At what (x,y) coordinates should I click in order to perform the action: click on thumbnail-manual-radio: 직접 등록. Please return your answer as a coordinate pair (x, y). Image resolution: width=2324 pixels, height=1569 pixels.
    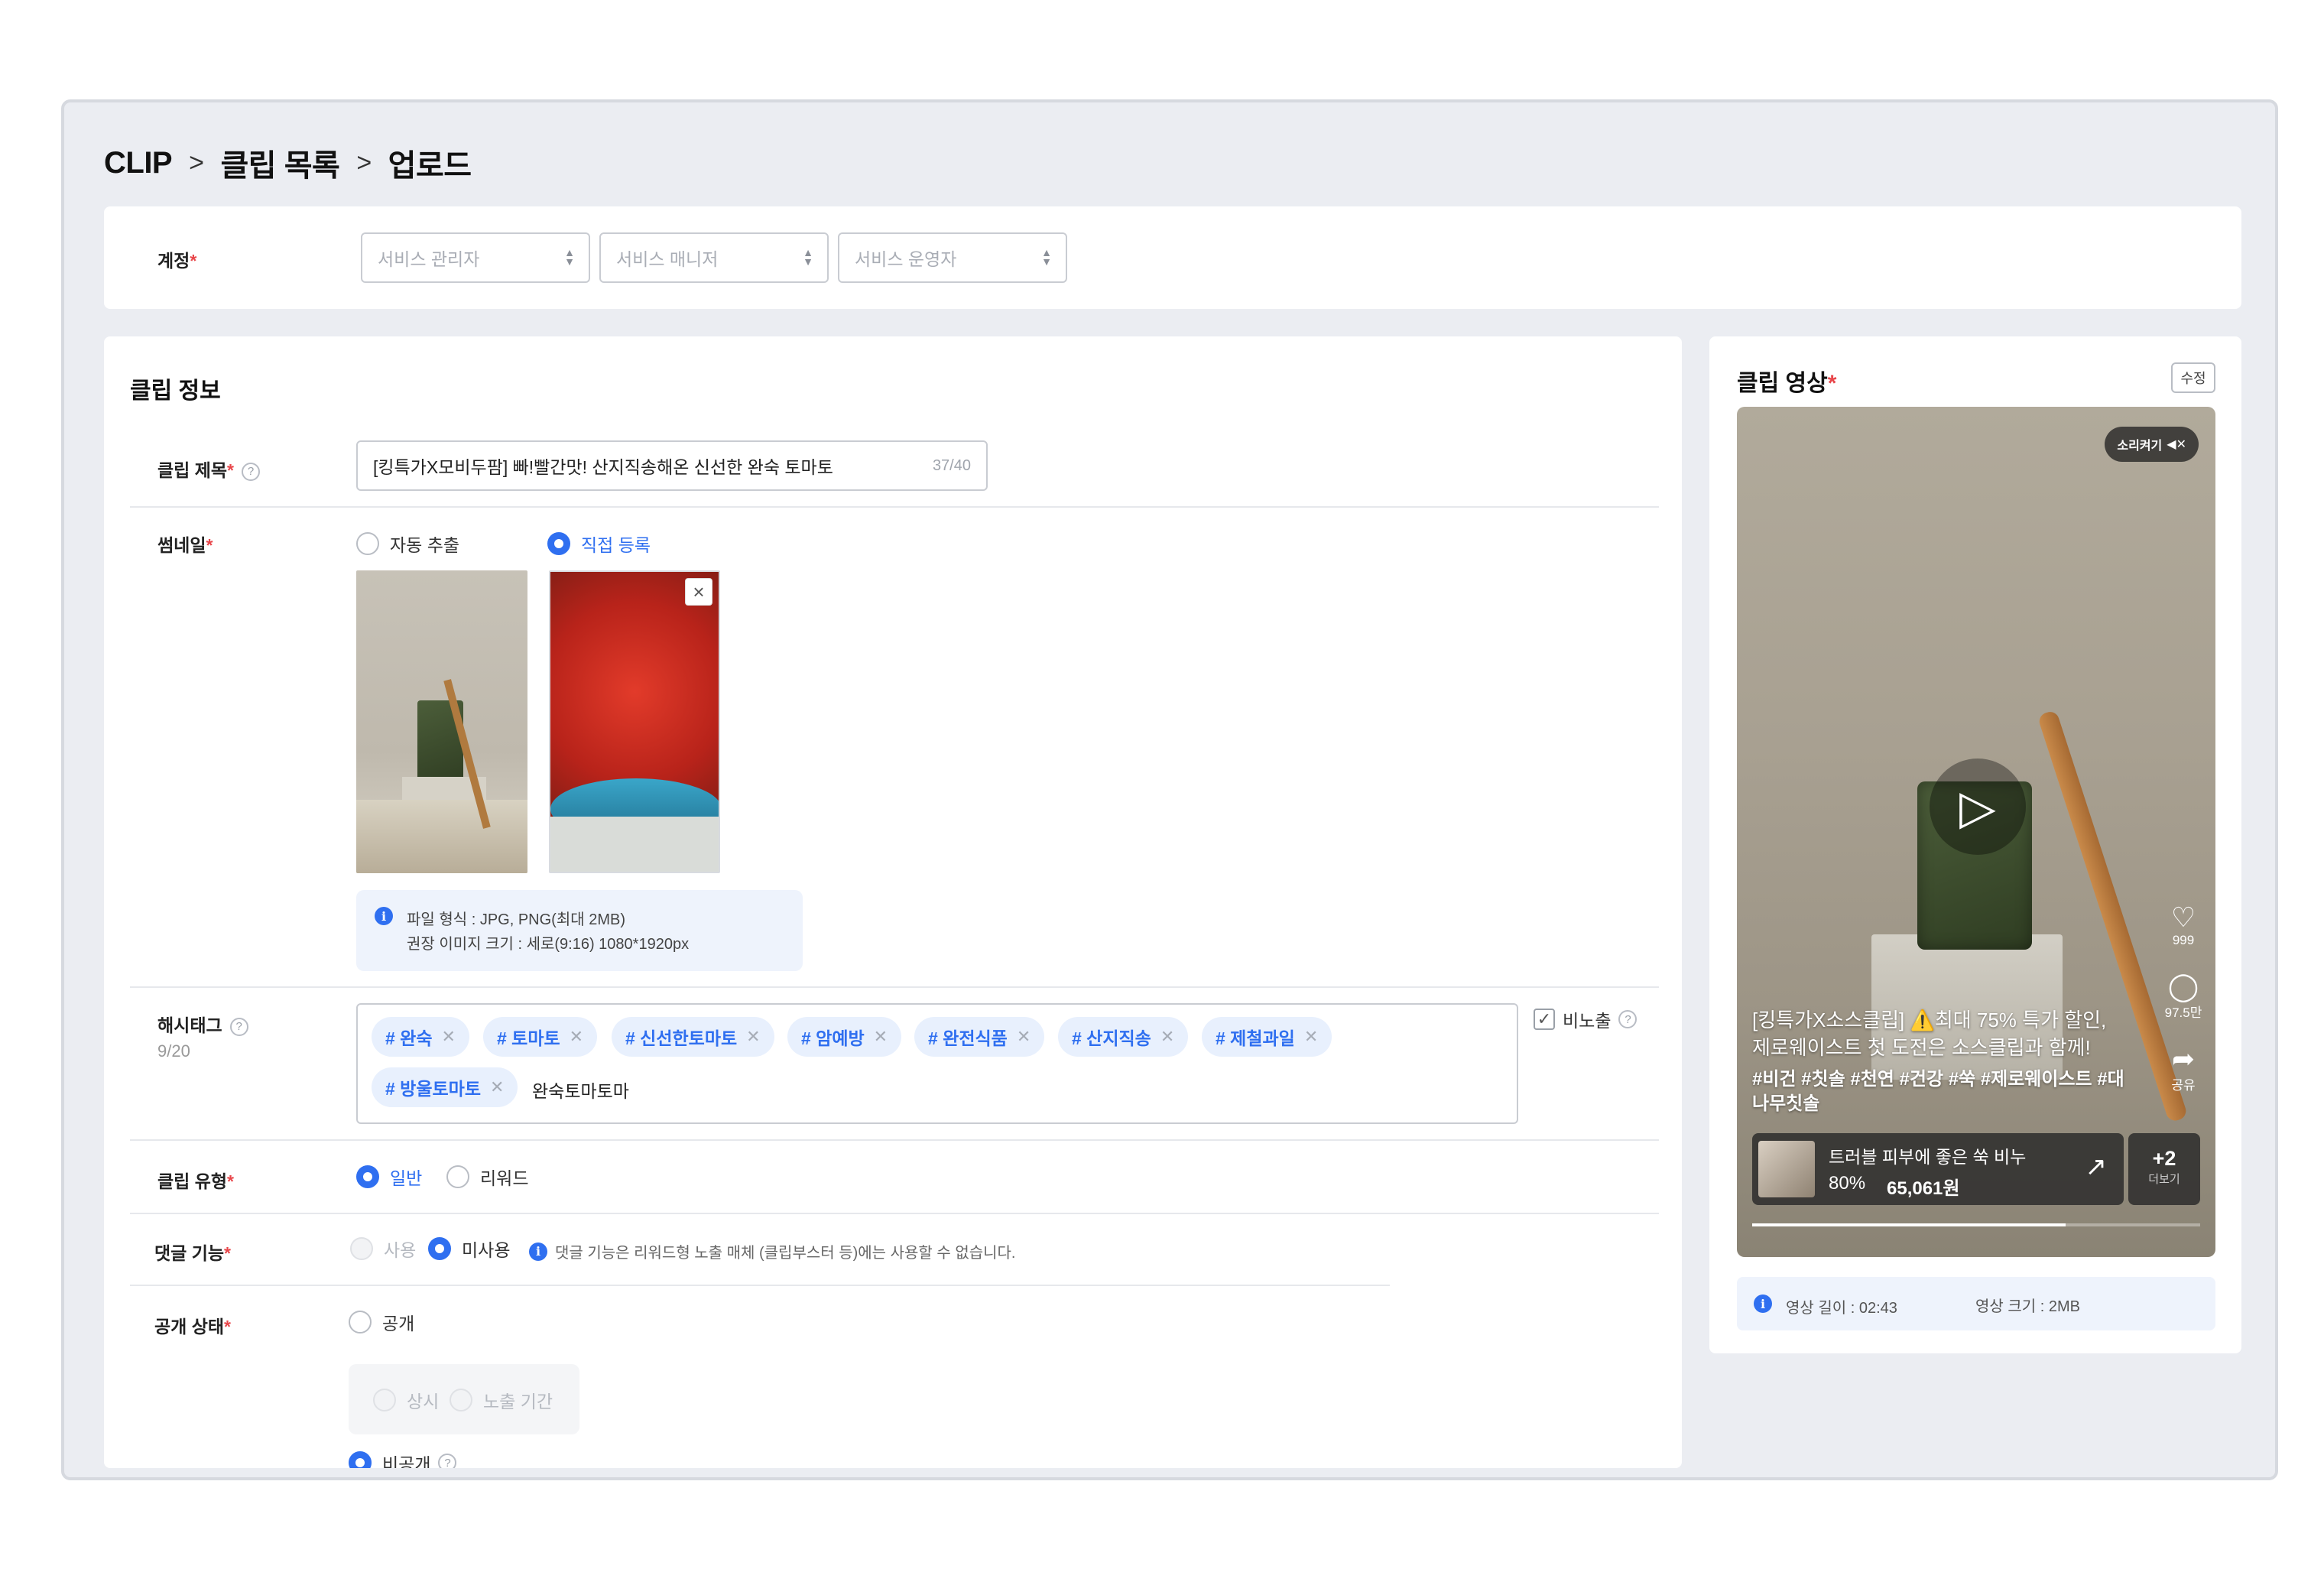
    Looking at the image, I should click on (599, 544).